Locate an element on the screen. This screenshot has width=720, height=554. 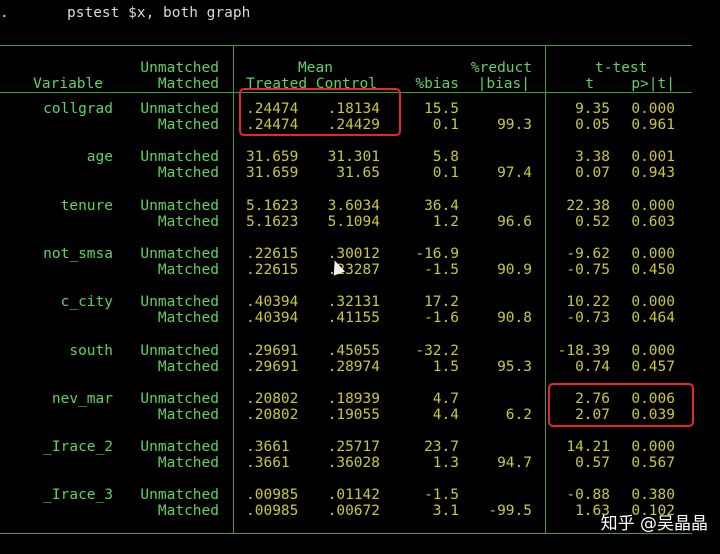
highlight-box-nev-mar-ttest is located at coordinates (621, 405).